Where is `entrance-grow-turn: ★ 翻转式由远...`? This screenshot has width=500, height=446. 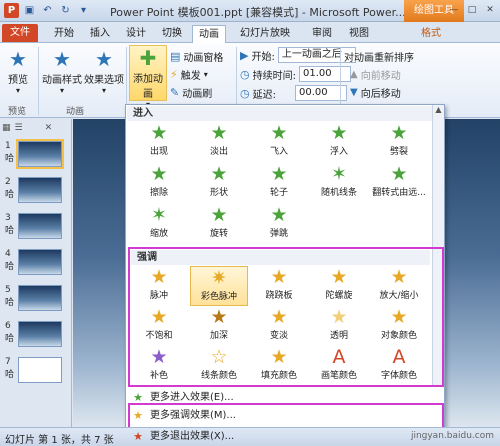
entrance-grow-turn: ★ 翻转式由远... is located at coordinates (399, 183).